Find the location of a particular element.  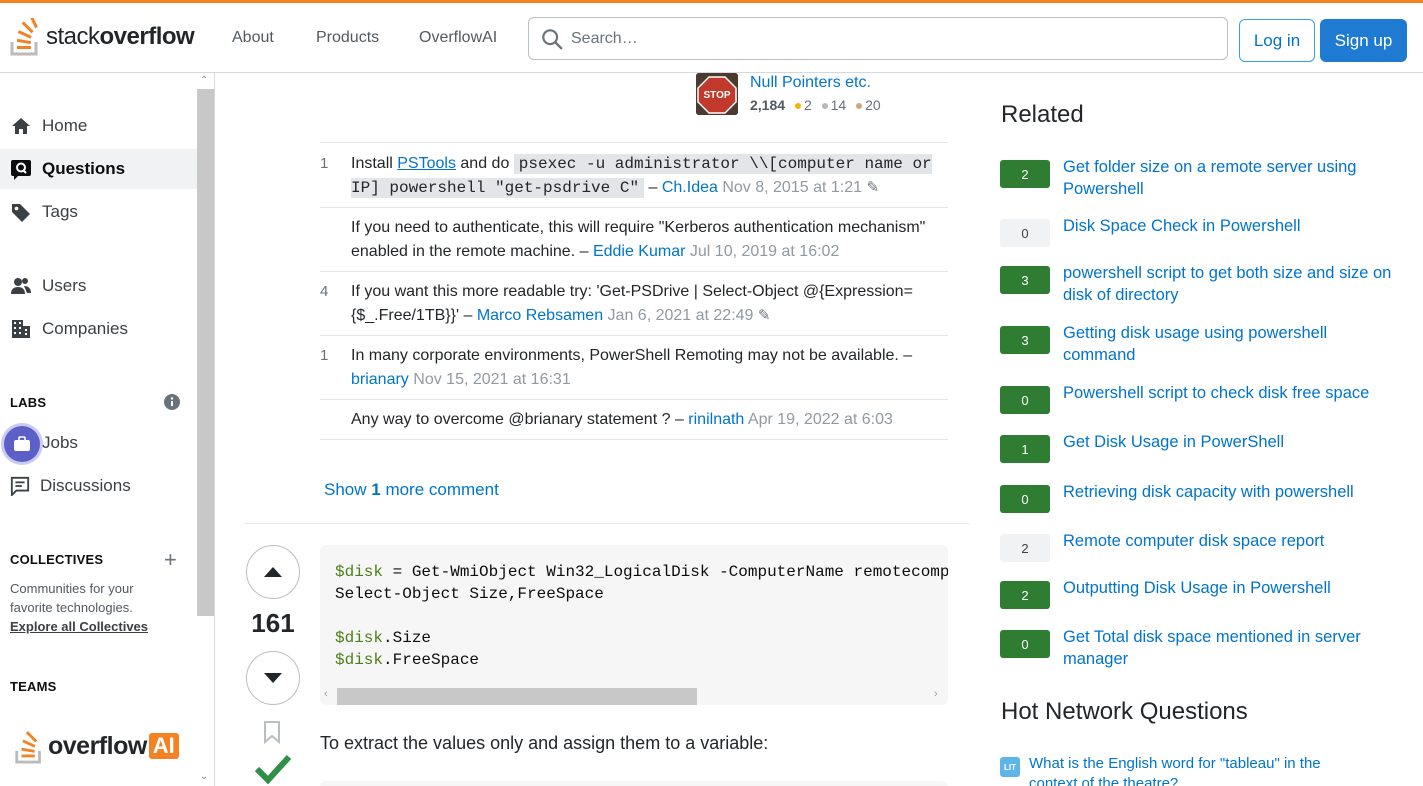

arrow-down-icon is located at coordinates (273, 678).